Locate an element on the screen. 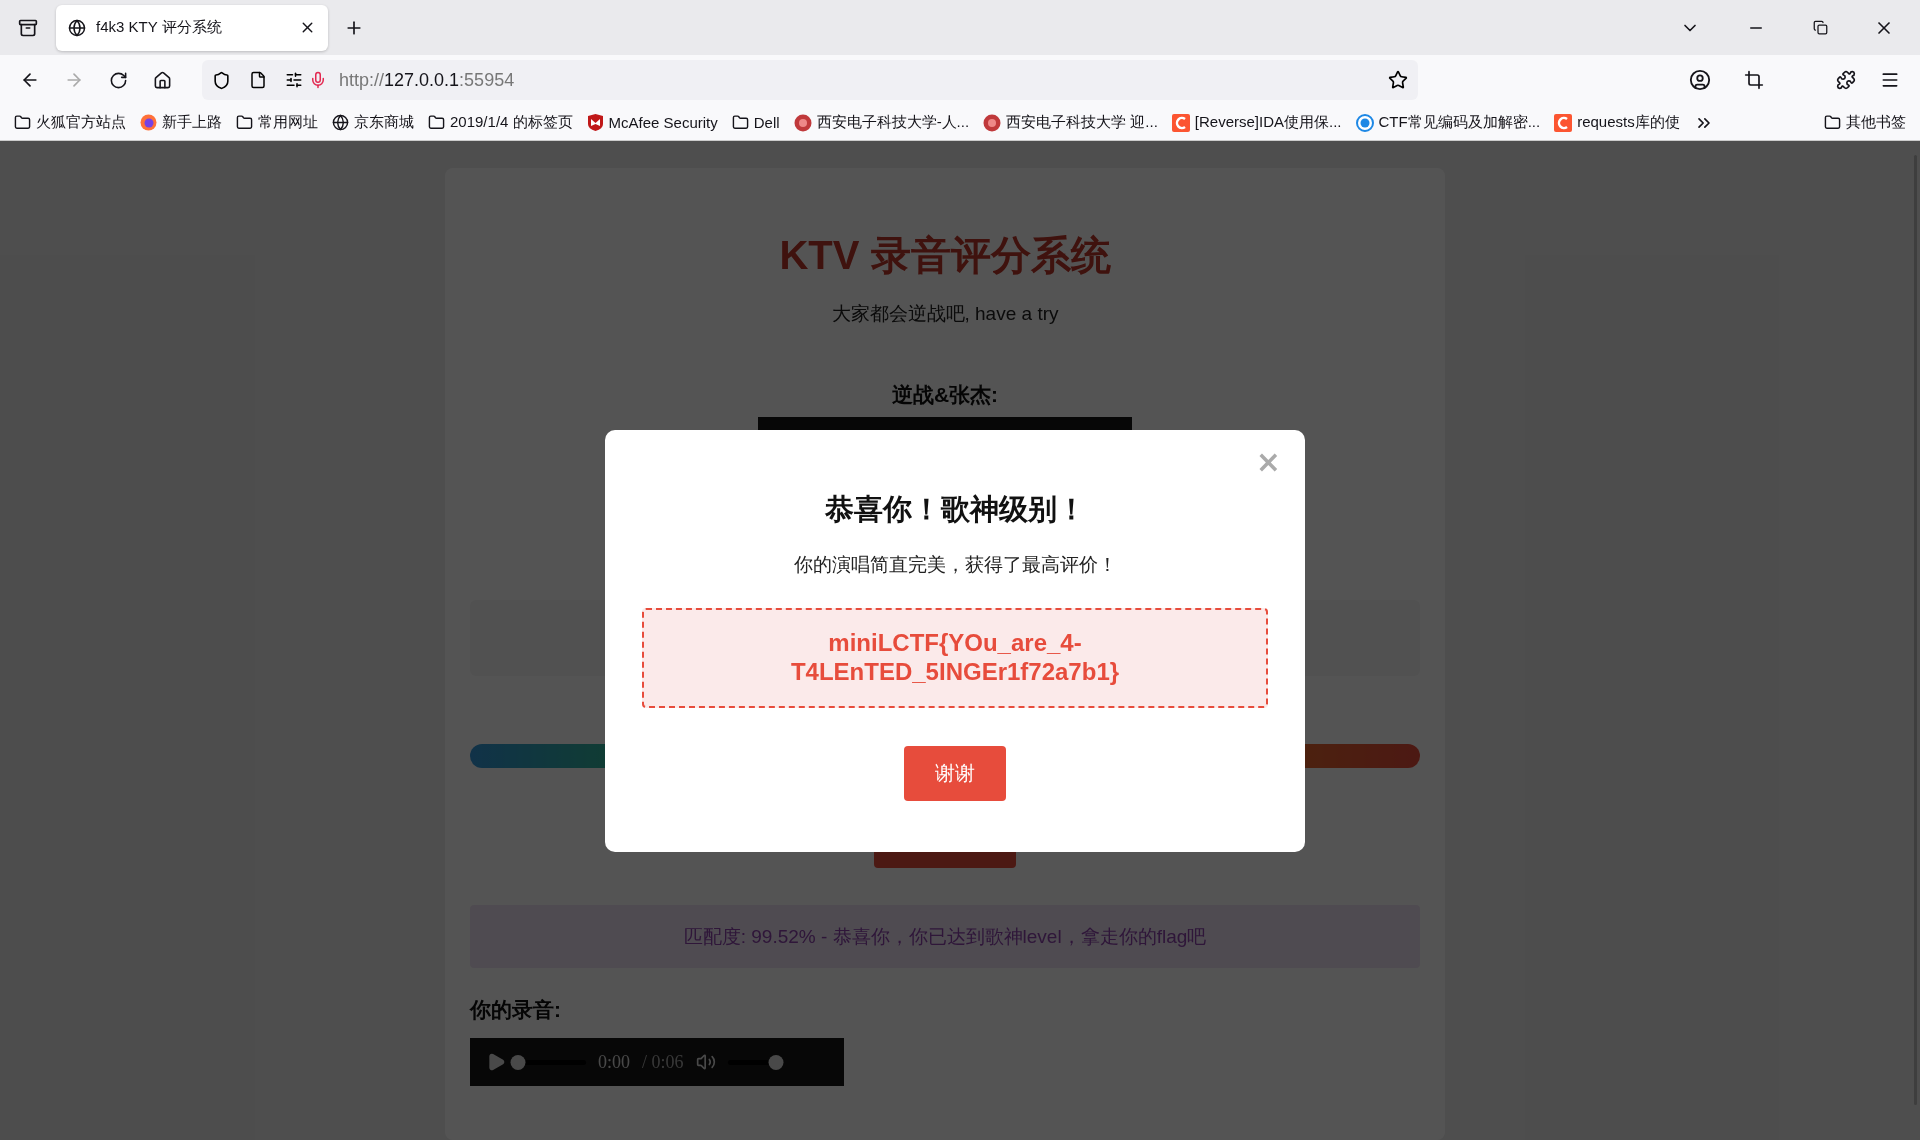 Image resolution: width=1920 pixels, height=1140 pixels. bookmark-item: Dell is located at coordinates (755, 122).